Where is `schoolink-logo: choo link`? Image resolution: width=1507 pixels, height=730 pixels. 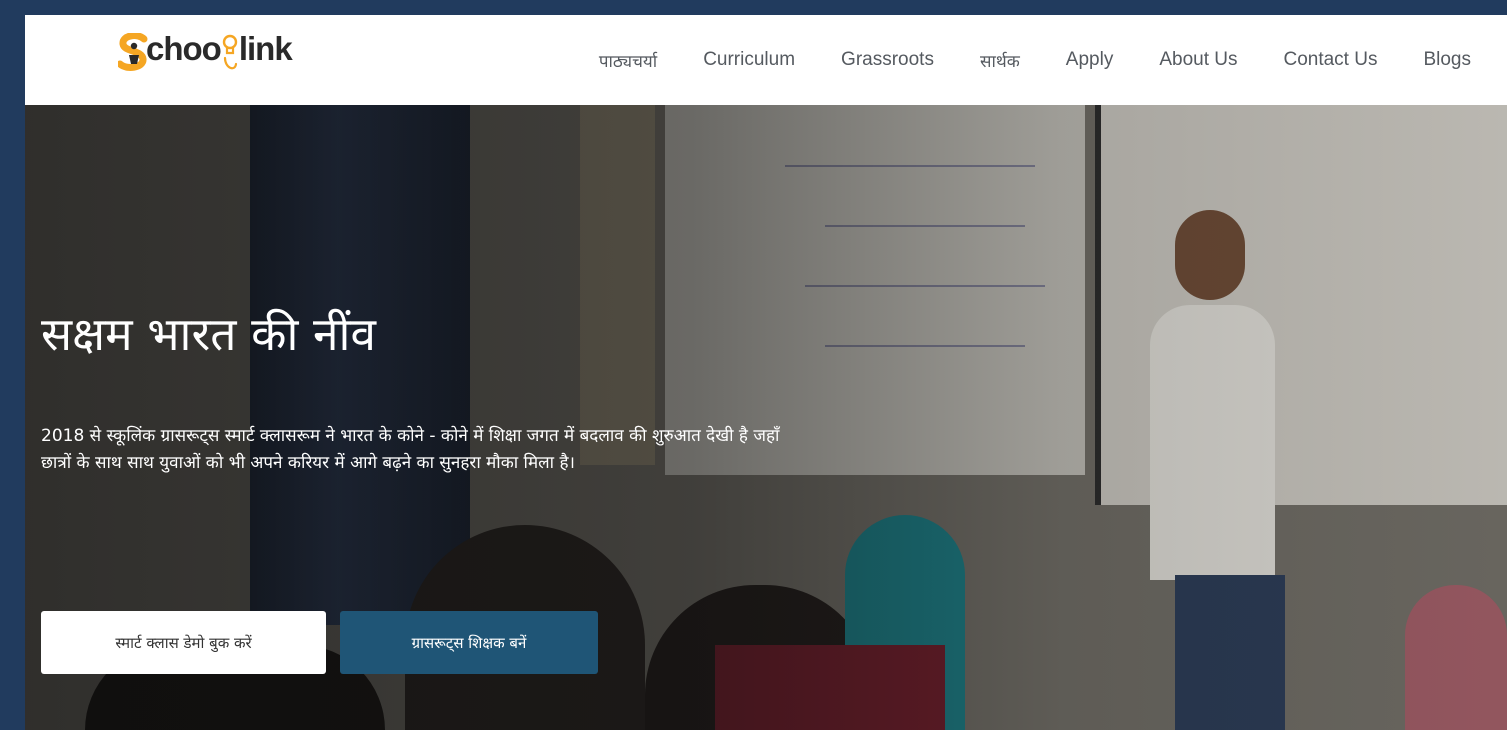
schoolink-logo: choo link is located at coordinates (205, 55).